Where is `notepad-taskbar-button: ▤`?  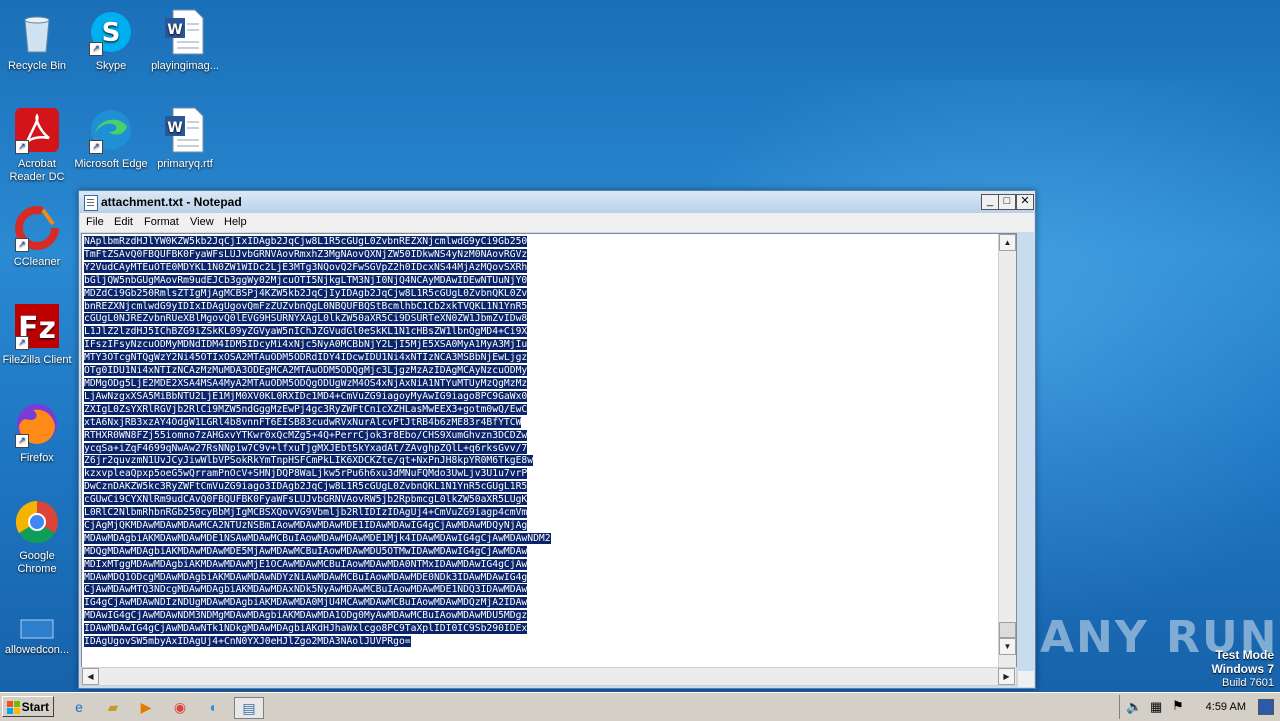 notepad-taskbar-button: ▤ is located at coordinates (249, 708).